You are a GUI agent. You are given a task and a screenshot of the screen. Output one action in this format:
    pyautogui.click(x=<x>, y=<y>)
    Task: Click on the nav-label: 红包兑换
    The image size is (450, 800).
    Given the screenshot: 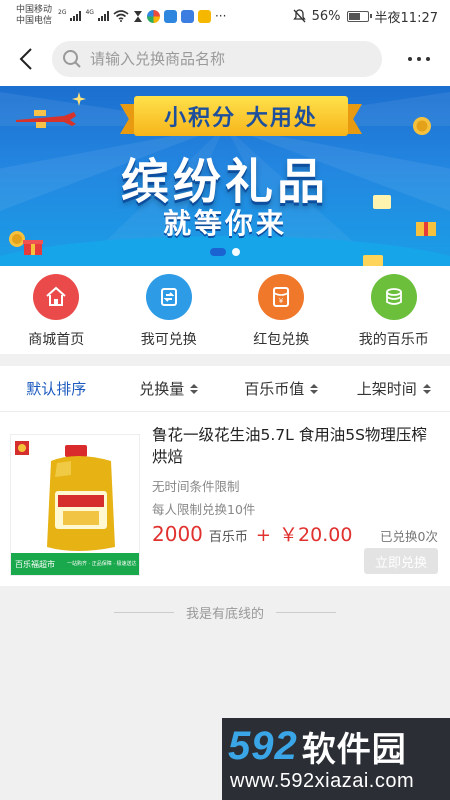 What is the action you would take?
    pyautogui.click(x=281, y=340)
    